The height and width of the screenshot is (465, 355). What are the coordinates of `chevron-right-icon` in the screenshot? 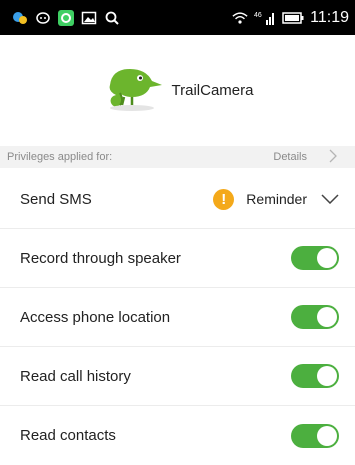 It's located at (333, 157).